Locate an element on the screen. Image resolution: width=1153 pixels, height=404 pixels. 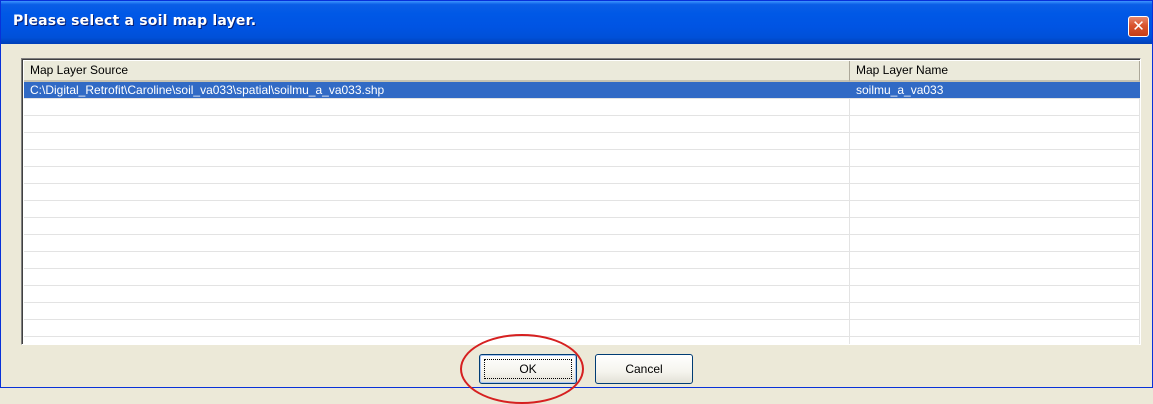
title-bar: Please select a soil map layer. ✕ is located at coordinates (576, 22).